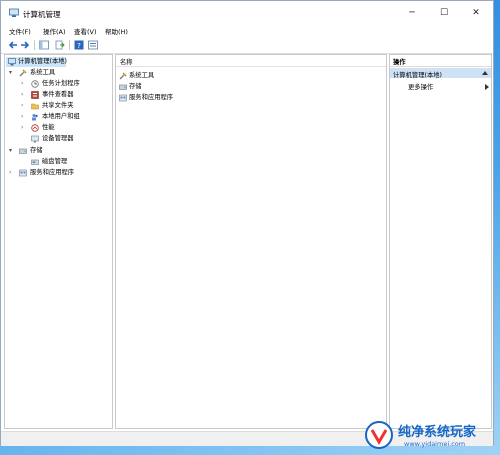 The image size is (500, 455). I want to click on tree-item-label: 事件查看器, so click(58, 94).